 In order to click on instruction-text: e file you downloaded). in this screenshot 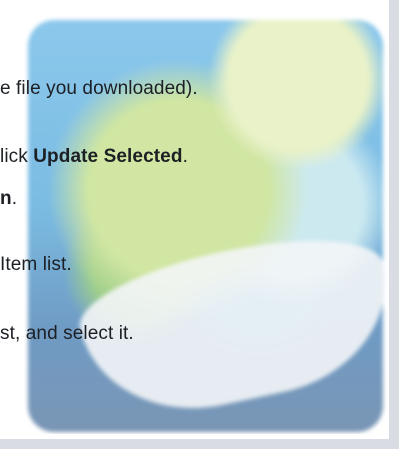, I will do `click(99, 88)`.